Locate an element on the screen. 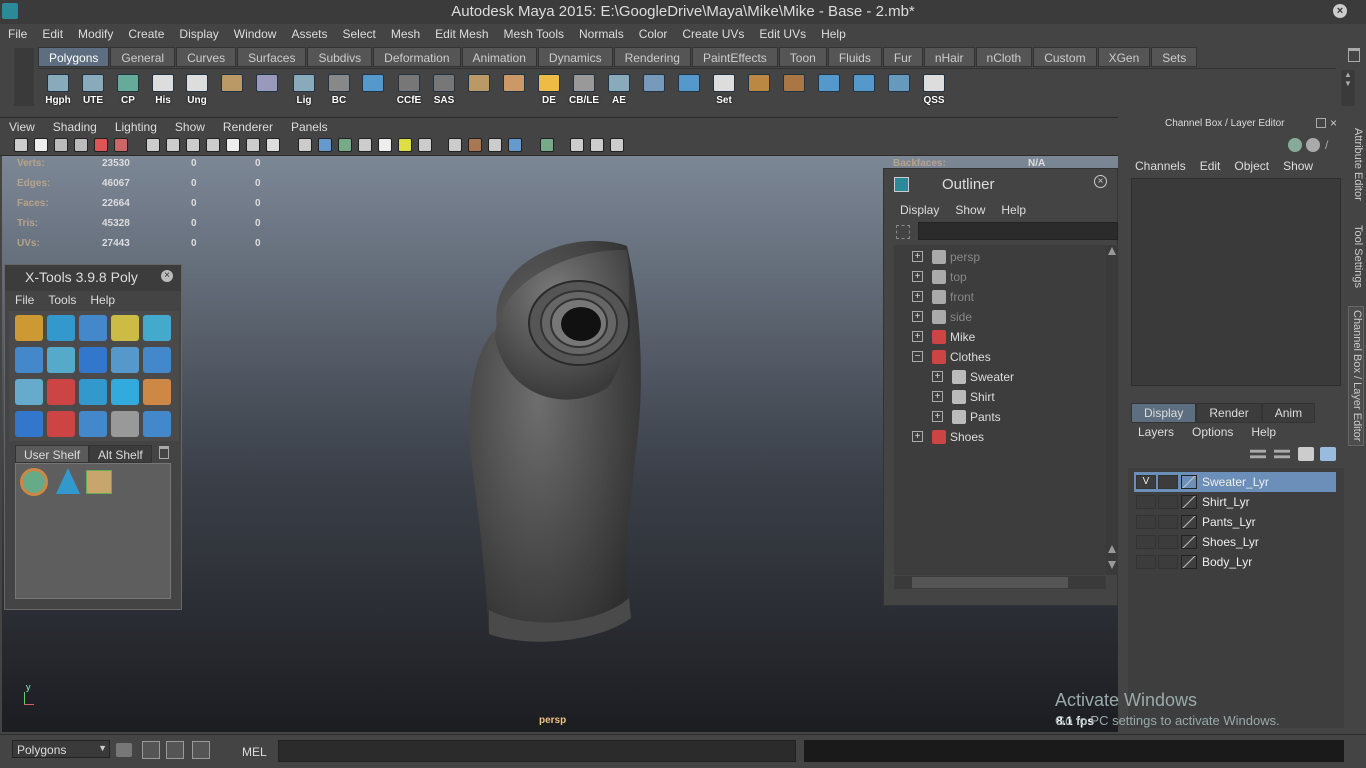  layer-move-up-icon is located at coordinates (1258, 454).